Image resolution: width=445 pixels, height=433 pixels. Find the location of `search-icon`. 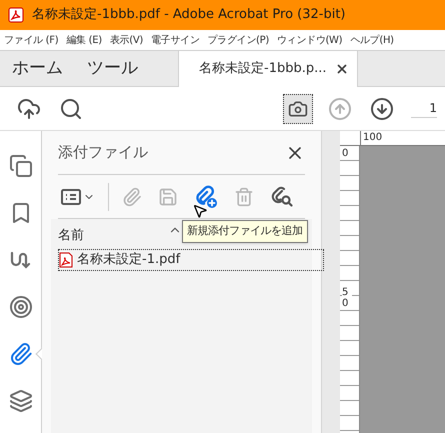

search-icon is located at coordinates (71, 108).